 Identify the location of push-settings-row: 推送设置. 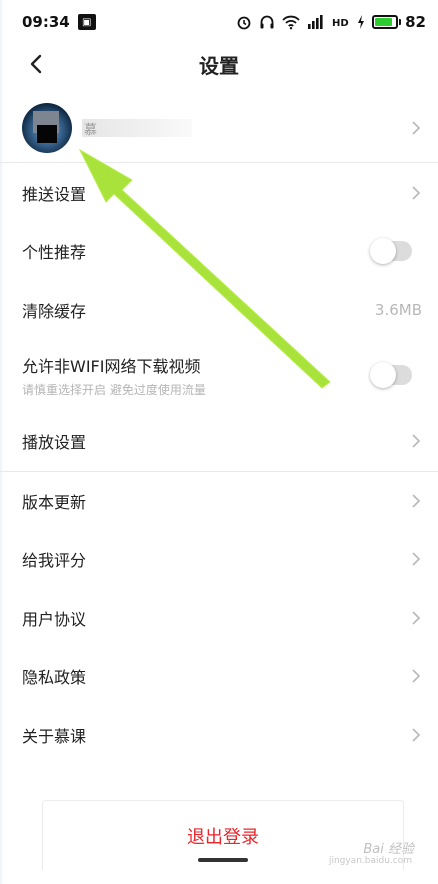
(219, 193).